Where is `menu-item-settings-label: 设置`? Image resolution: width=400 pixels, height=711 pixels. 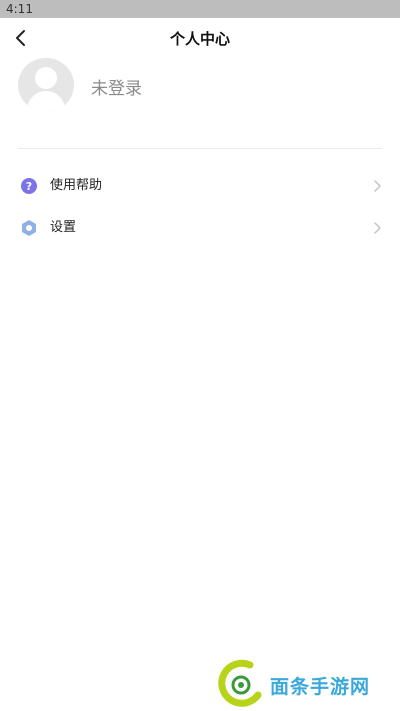 menu-item-settings-label: 设置 is located at coordinates (63, 227).